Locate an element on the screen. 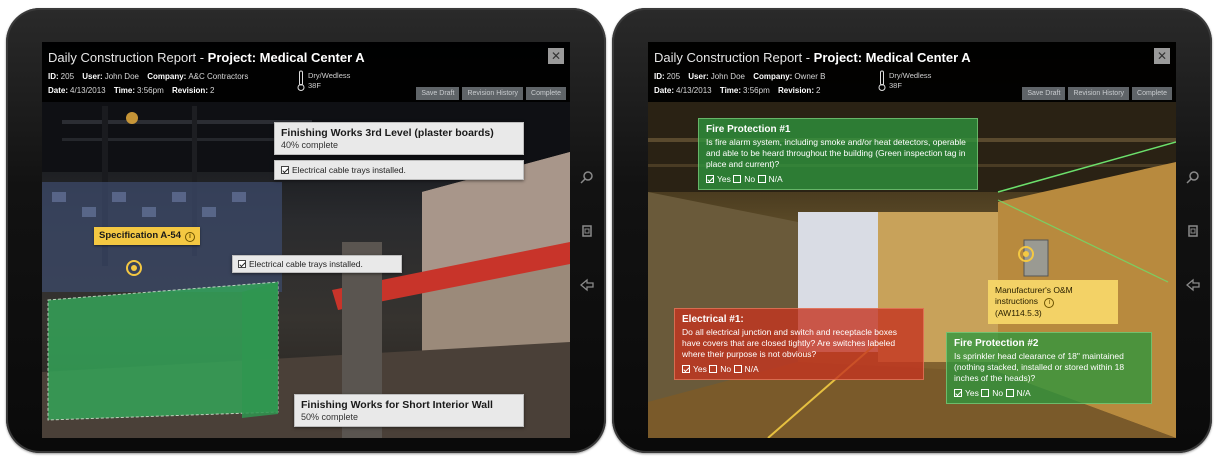 The width and height of the screenshot is (1214, 459). specification-tag-label: Specification A-54 is located at coordinates (140, 235).